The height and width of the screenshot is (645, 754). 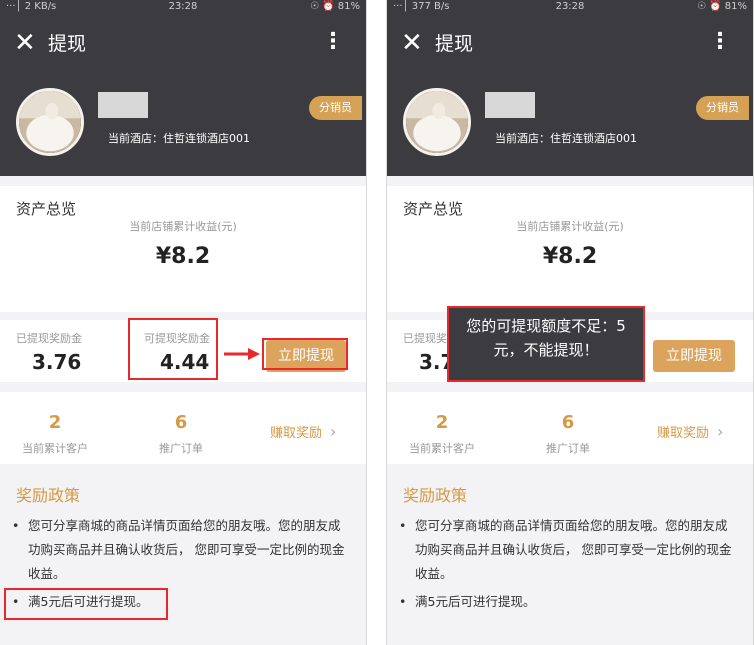 What do you see at coordinates (305, 354) in the screenshot?
I see `highlight-withdraw-button` at bounding box center [305, 354].